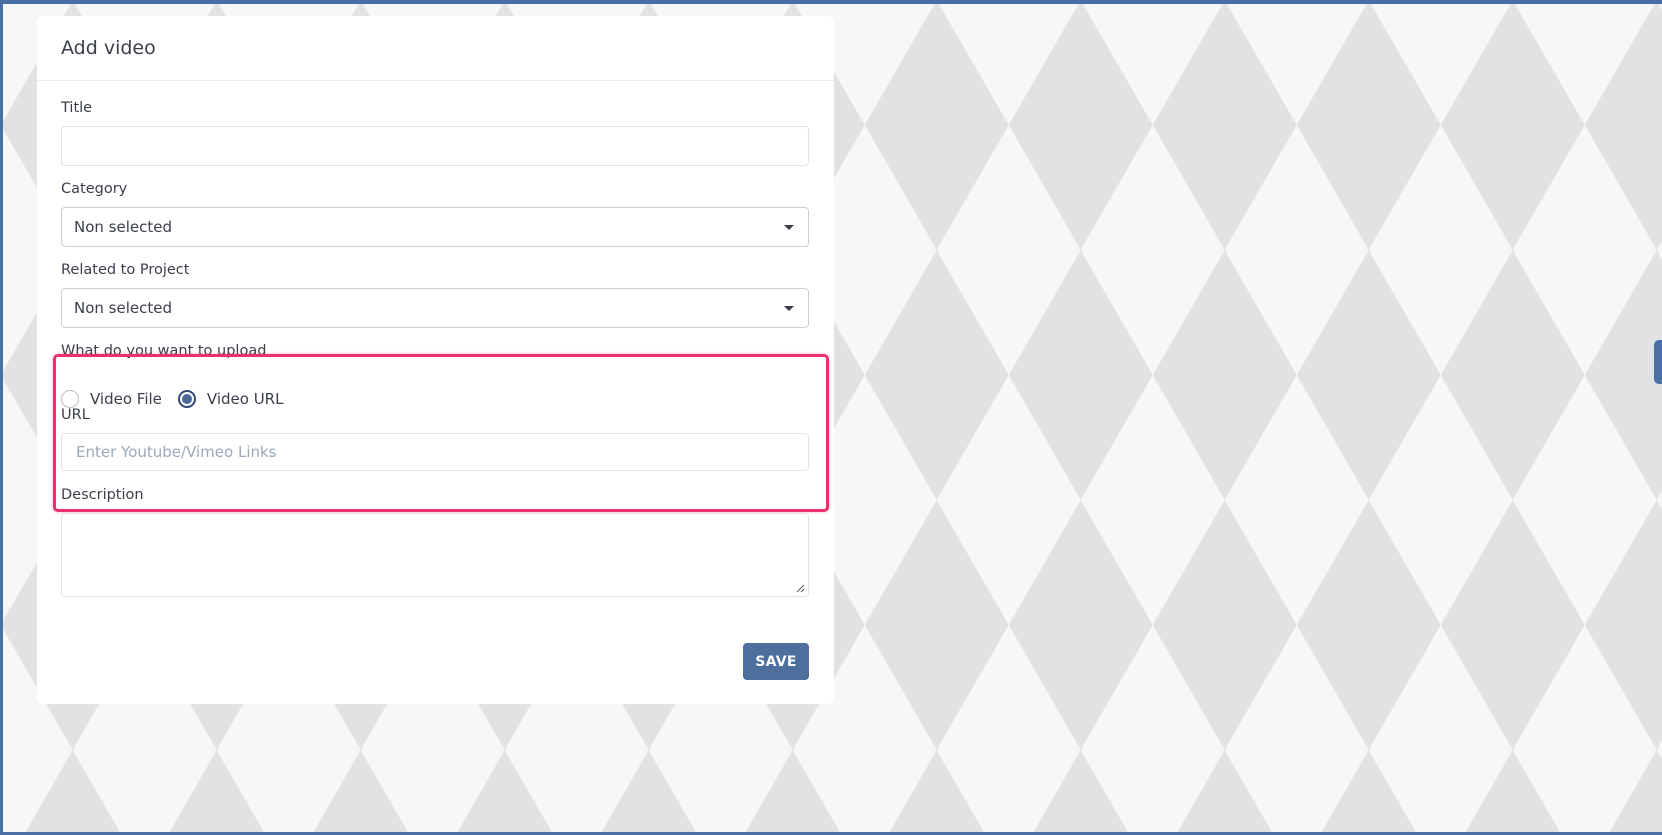 The width and height of the screenshot is (1662, 835). Describe the element at coordinates (94, 189) in the screenshot. I see `category-label: Category` at that location.